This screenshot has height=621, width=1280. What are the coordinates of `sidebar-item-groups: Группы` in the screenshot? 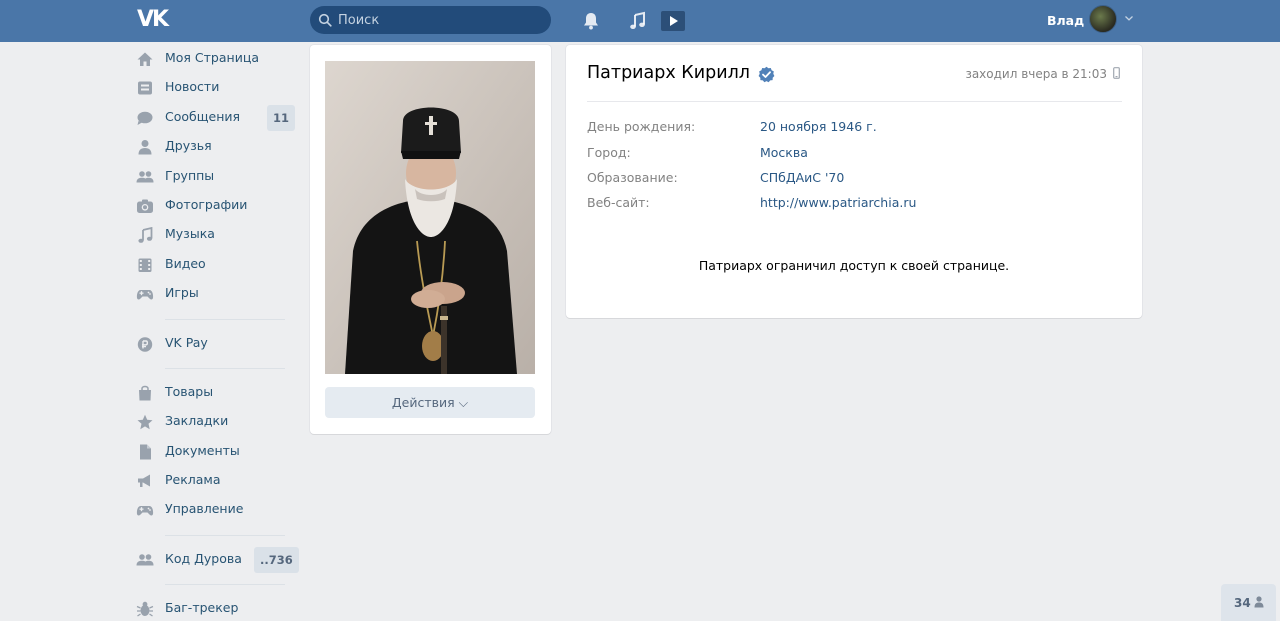 It's located at (215, 176).